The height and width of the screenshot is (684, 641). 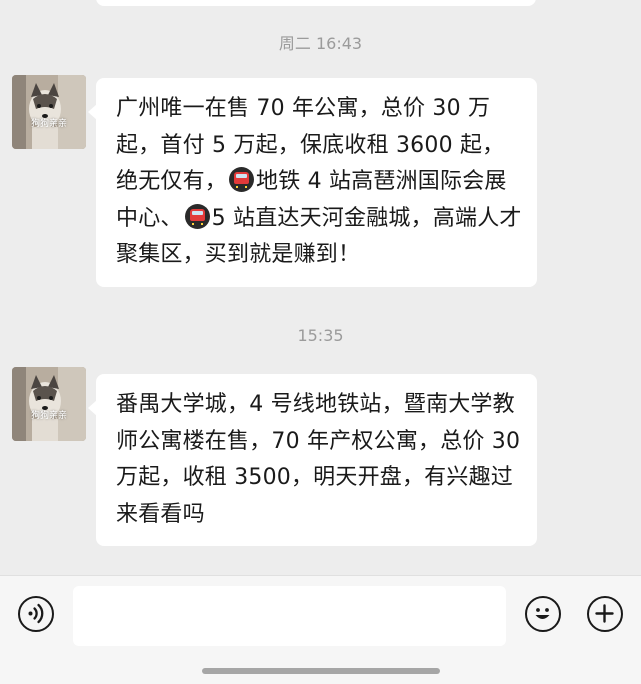 I want to click on more-button, so click(x=605, y=614).